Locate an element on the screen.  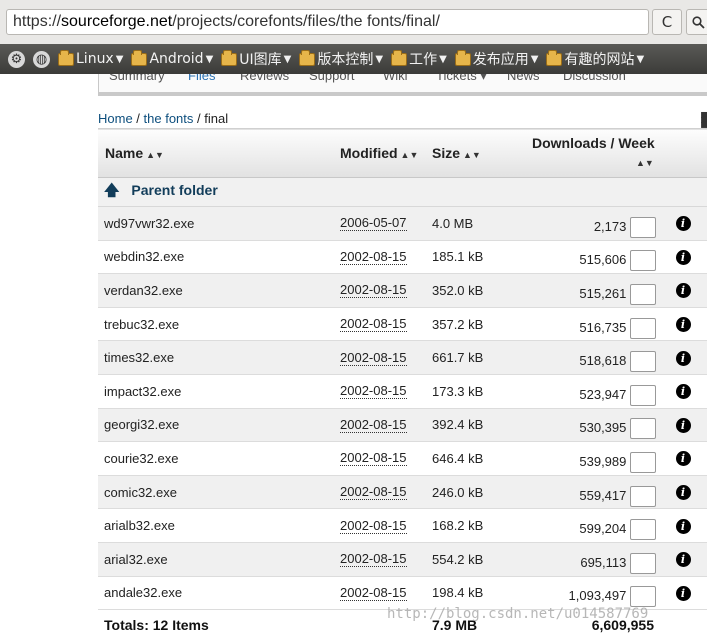
rss-icon: ▪ ▪ ▪ is located at coordinates (703, 119).